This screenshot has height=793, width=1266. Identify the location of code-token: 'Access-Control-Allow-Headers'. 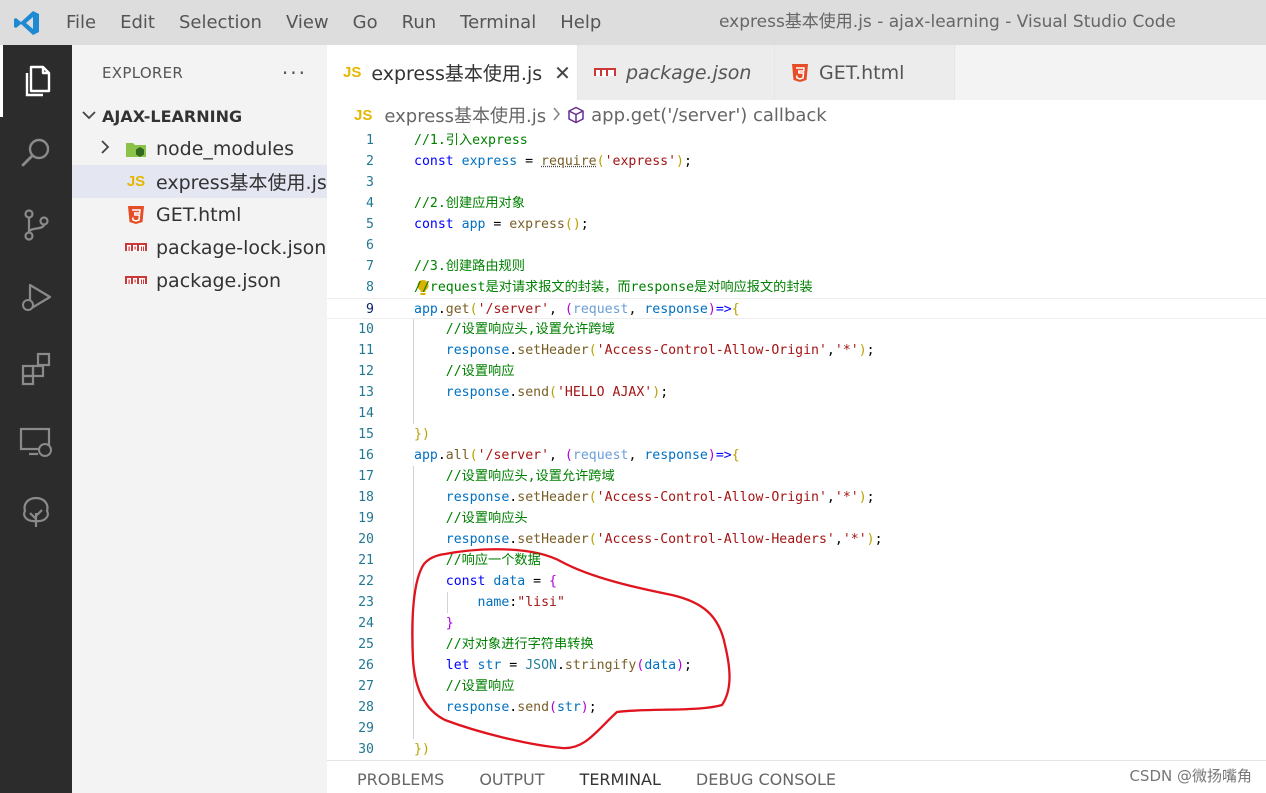
(716, 539).